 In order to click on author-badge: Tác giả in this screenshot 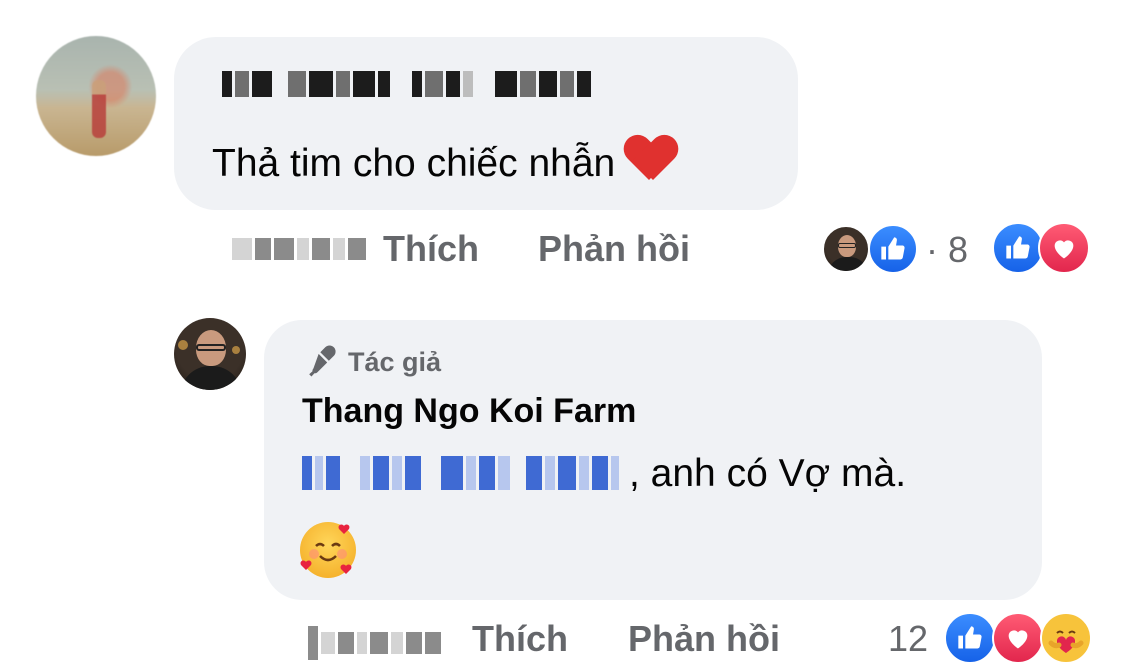, I will do `click(371, 362)`.